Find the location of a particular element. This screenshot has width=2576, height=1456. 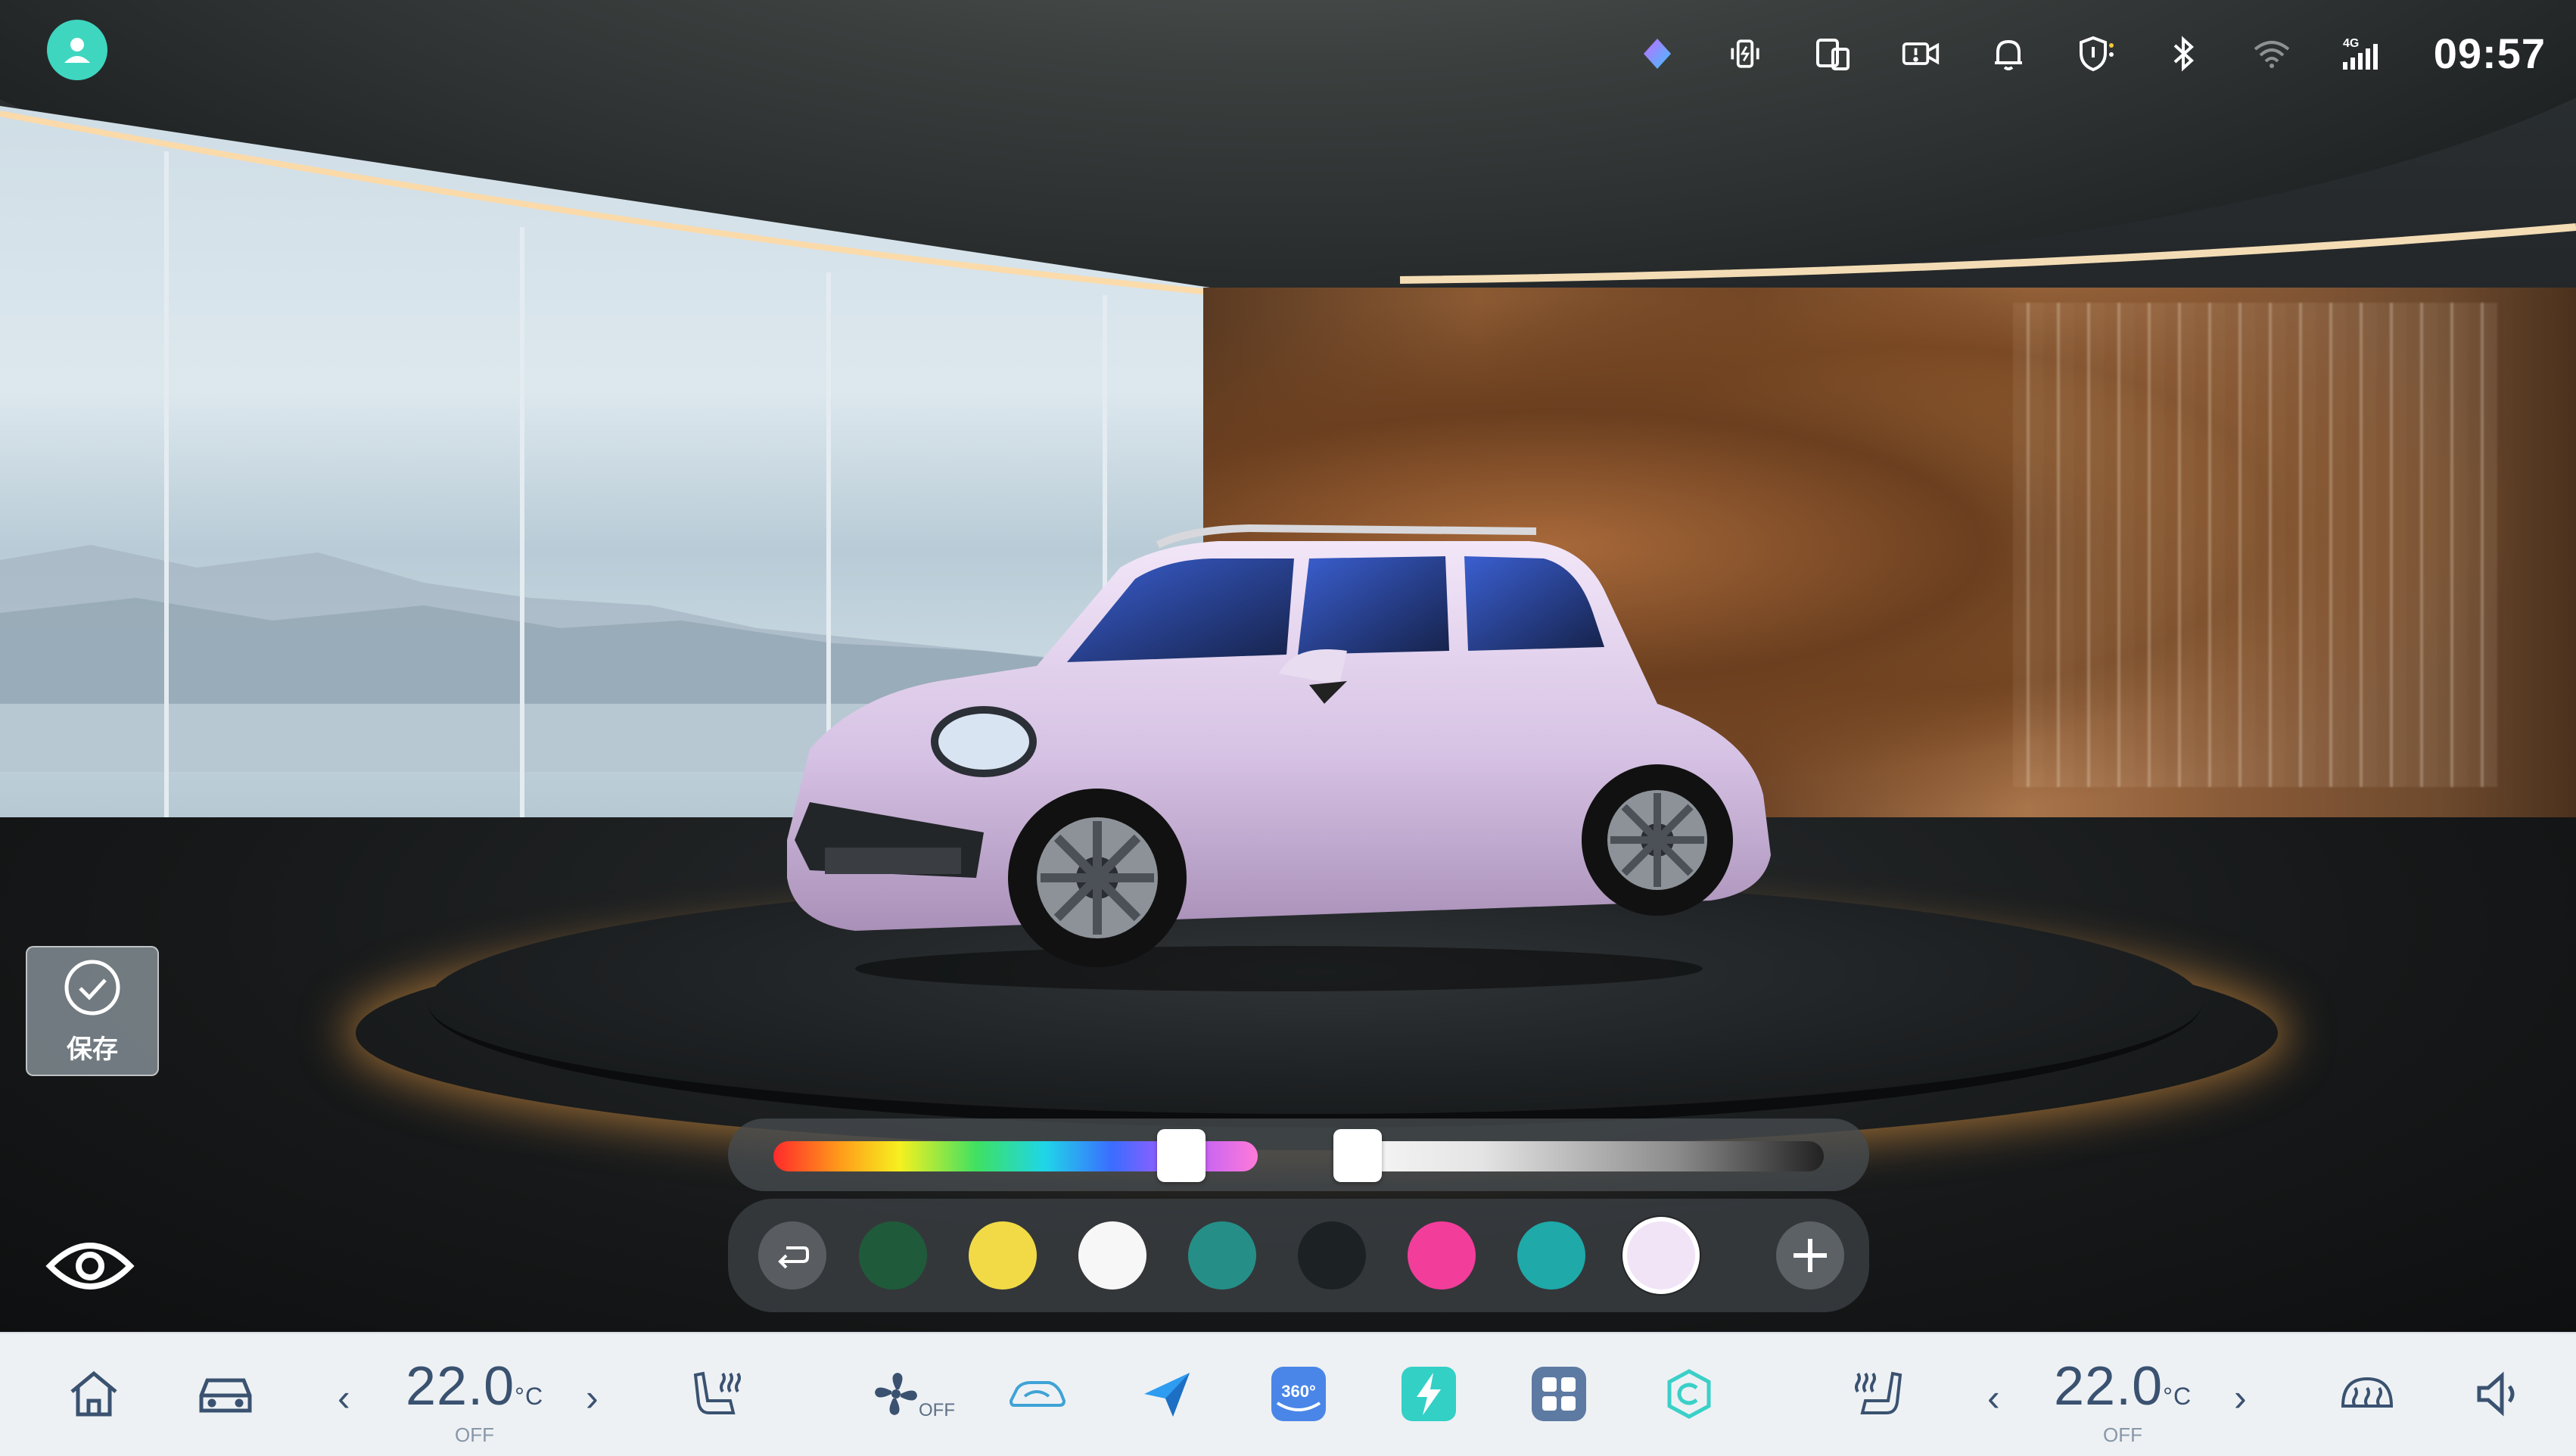

camera-360-app-icon: 360° is located at coordinates (1298, 1394).